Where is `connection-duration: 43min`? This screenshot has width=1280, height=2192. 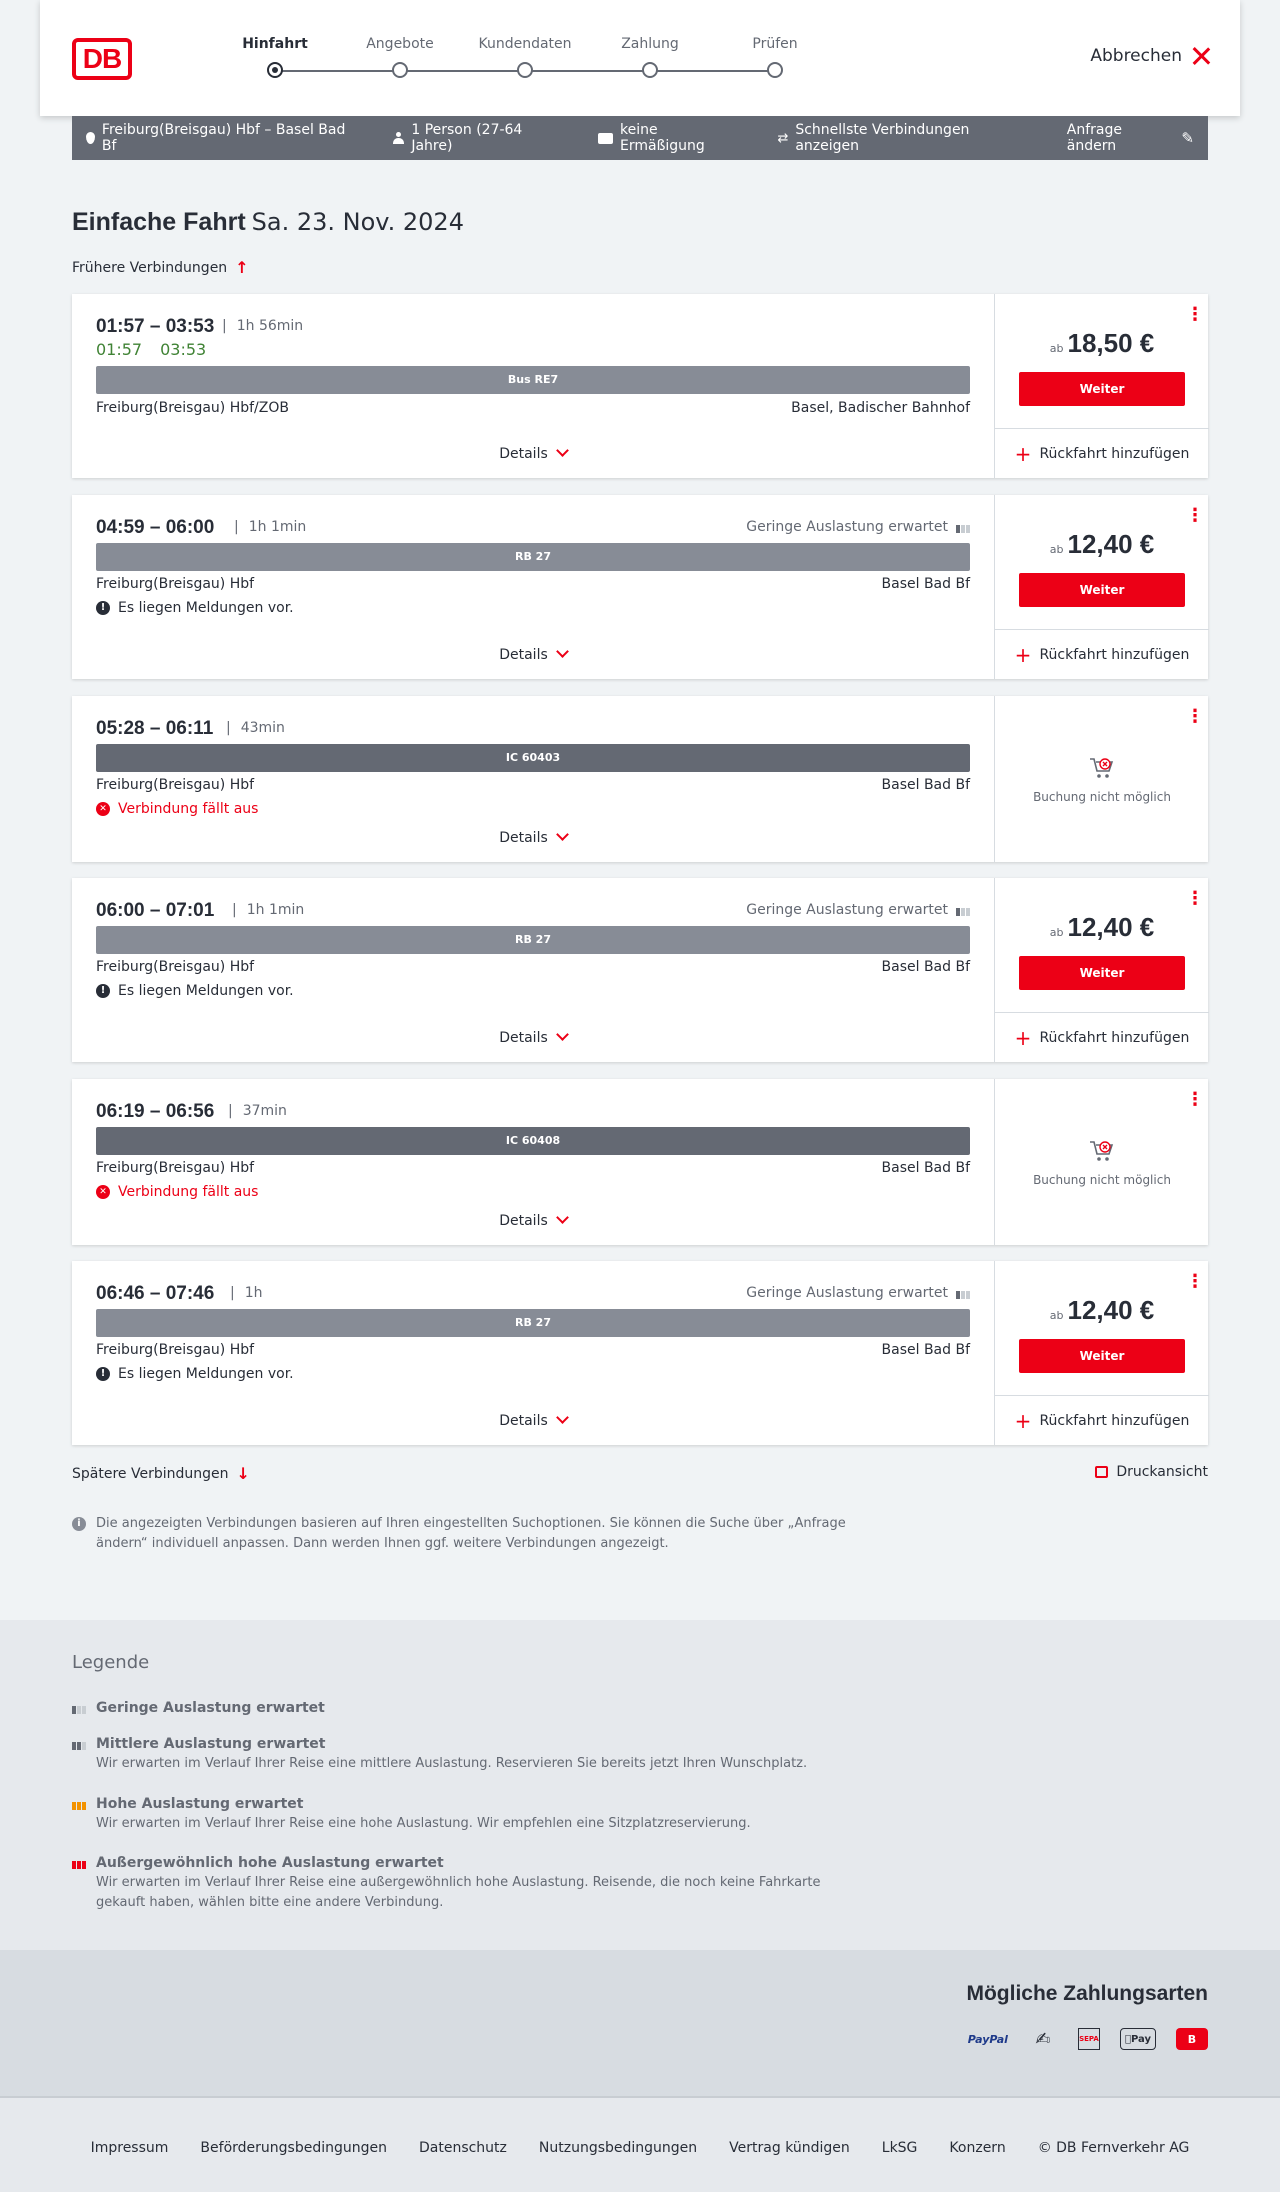
connection-duration: 43min is located at coordinates (255, 728).